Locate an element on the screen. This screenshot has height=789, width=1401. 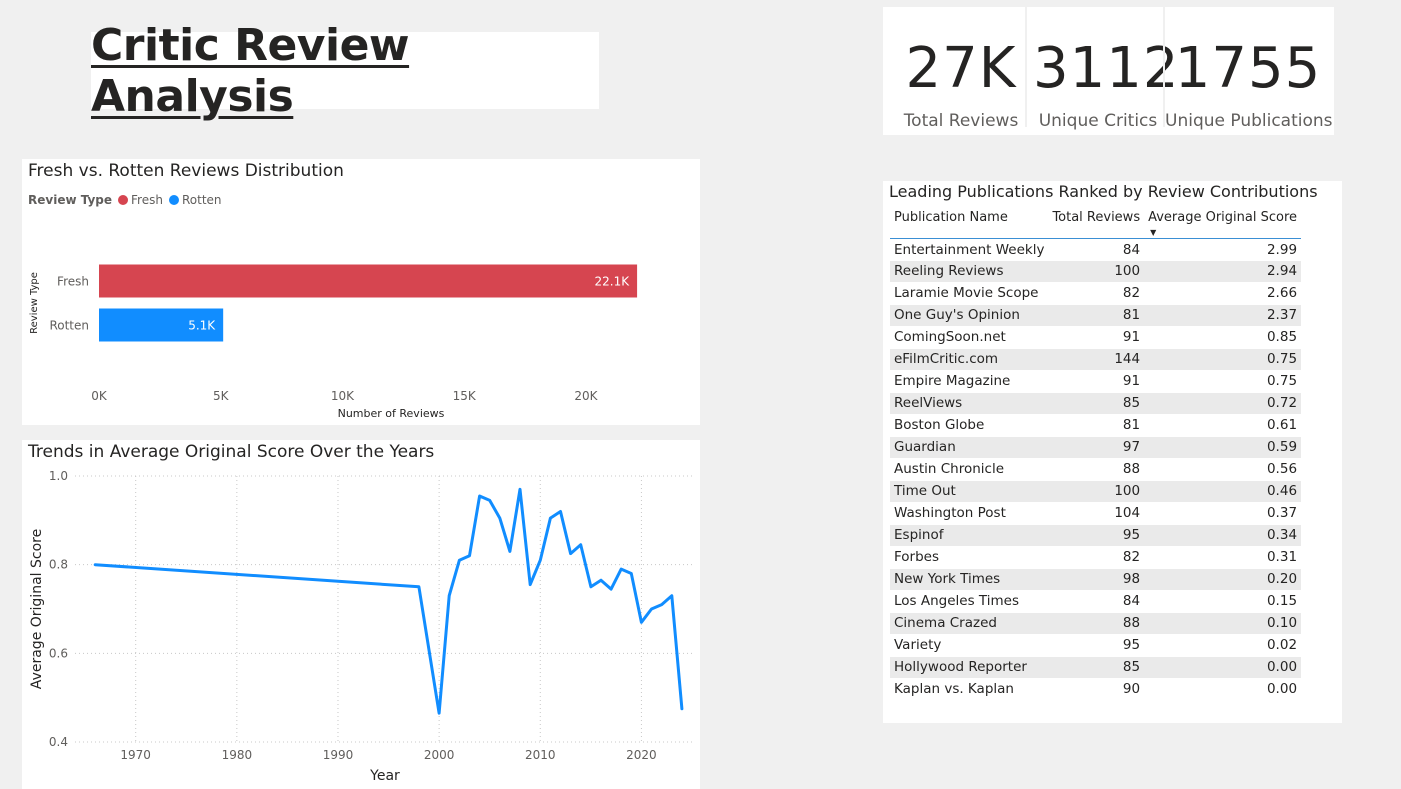
kpi-total-reviews: 27K Total Reviews is located at coordinates (961, 71).